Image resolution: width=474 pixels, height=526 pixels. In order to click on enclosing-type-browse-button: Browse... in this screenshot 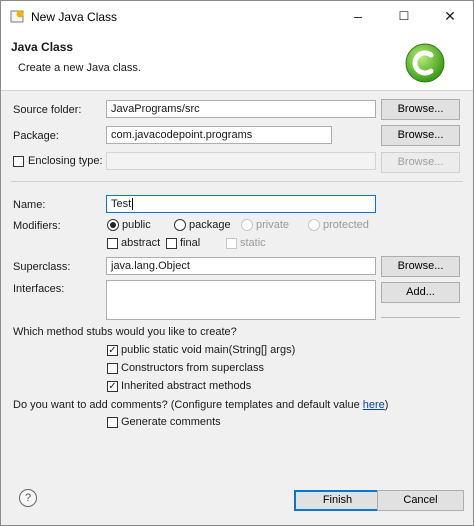, I will do `click(420, 162)`.